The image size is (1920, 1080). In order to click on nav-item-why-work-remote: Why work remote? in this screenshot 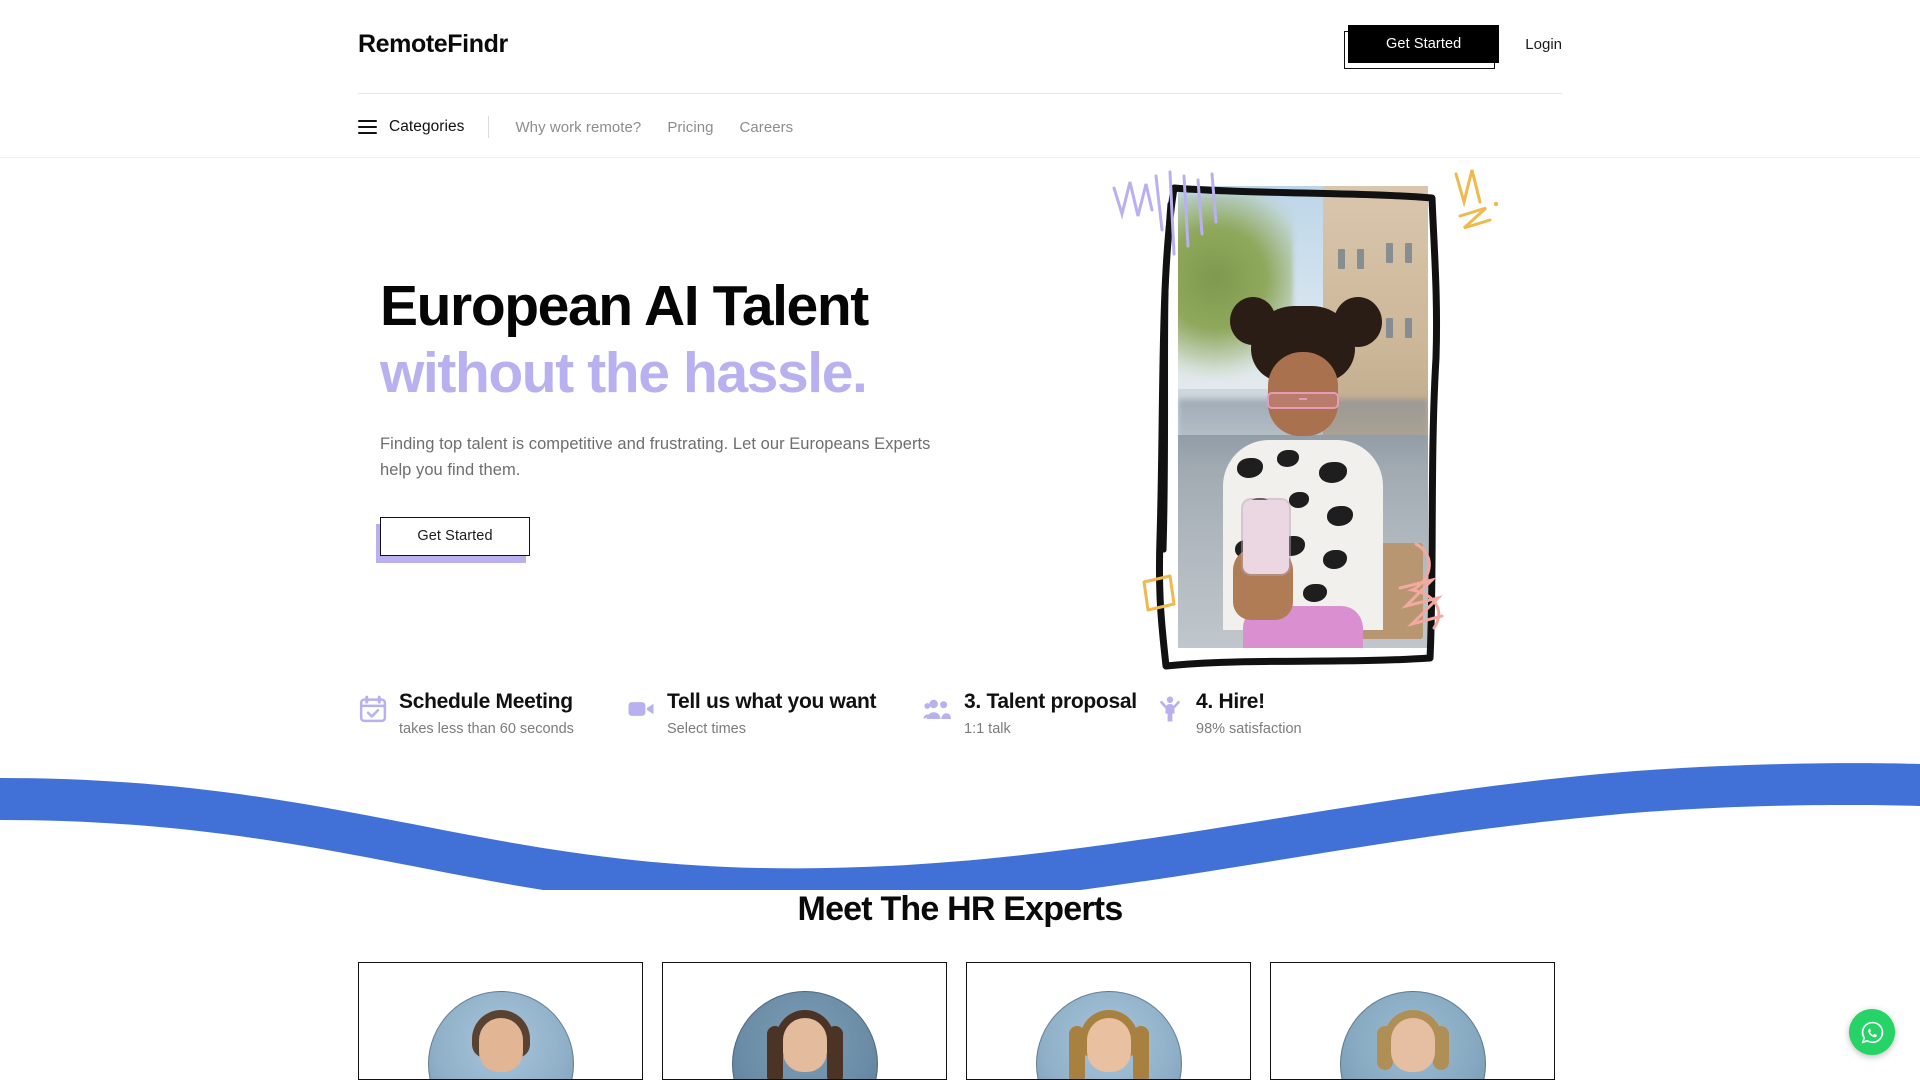, I will do `click(578, 127)`.